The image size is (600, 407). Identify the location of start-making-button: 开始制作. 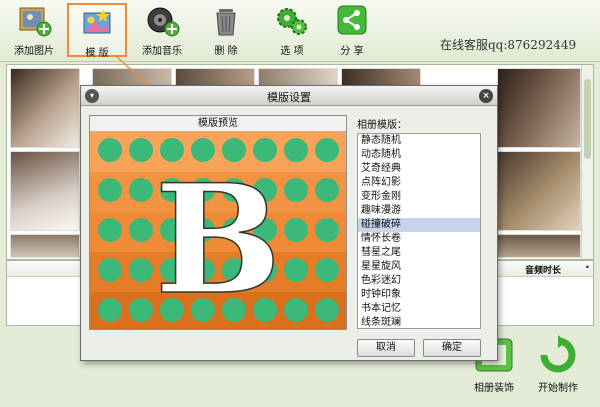
(558, 367).